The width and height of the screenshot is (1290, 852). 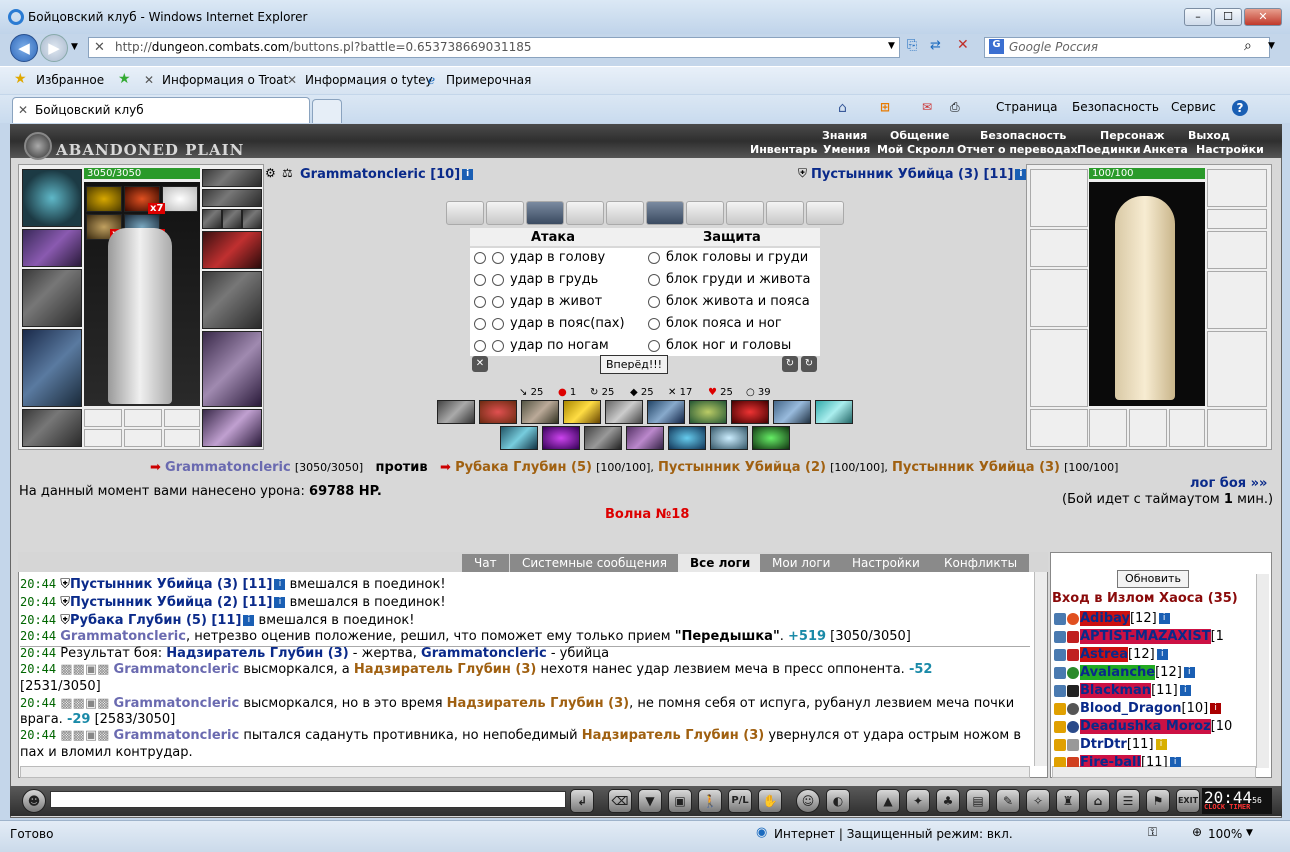 I want to click on cancel-shield-icon: ✕, so click(x=480, y=364).